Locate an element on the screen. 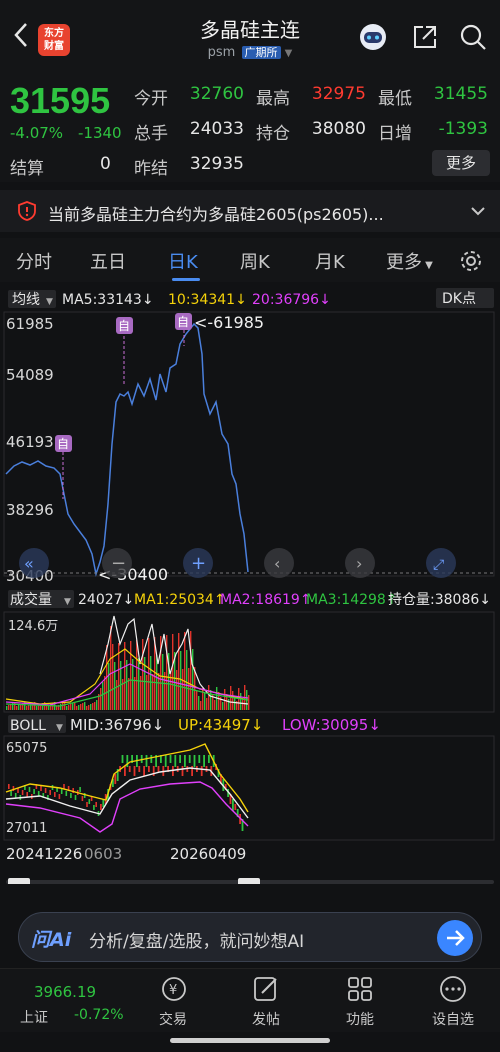 The width and height of the screenshot is (500, 1052). boll-mid: MID:36796↓ is located at coordinates (117, 725).